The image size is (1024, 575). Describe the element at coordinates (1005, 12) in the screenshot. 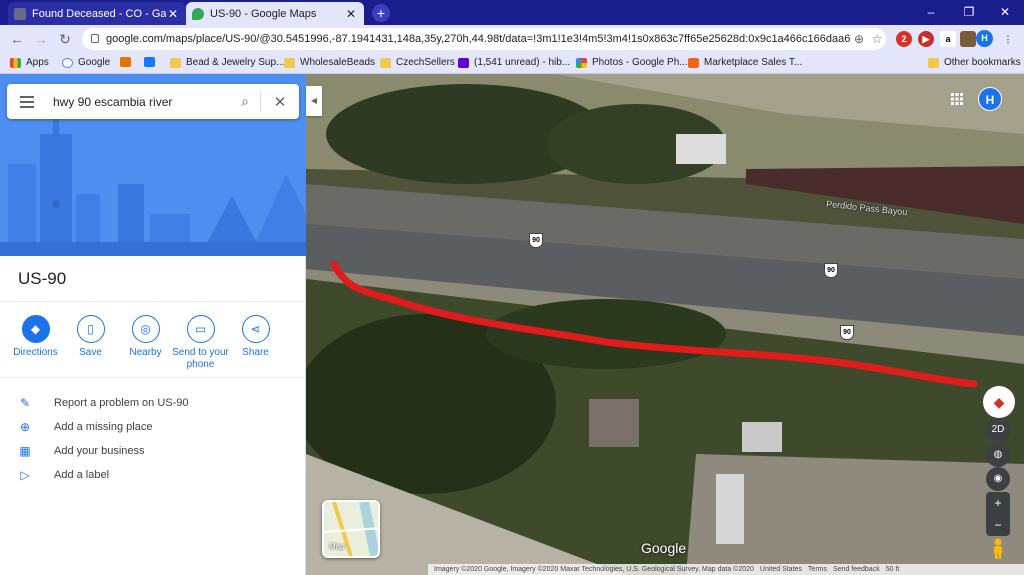

I see `close-window-button: ✕` at that location.